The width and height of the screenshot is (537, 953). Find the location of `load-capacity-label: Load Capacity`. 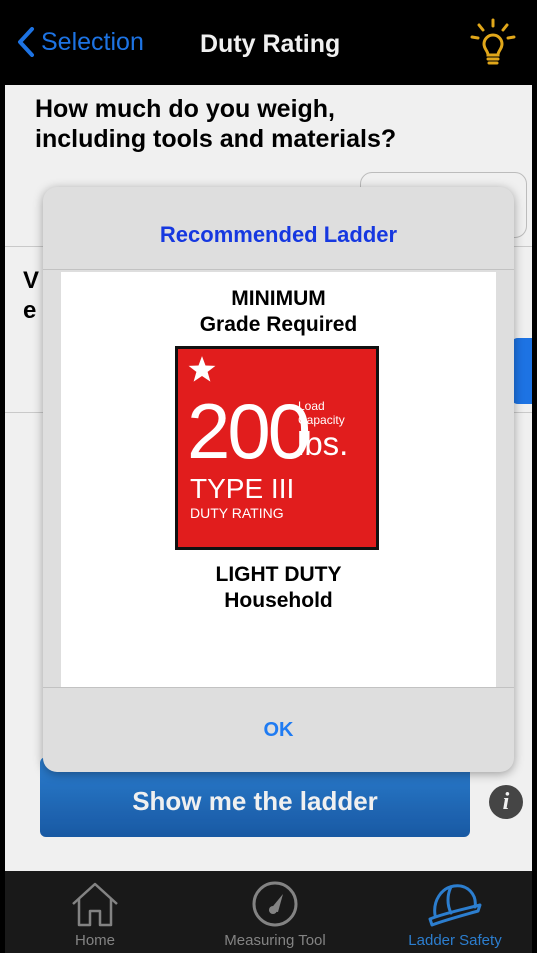

load-capacity-label: Load Capacity is located at coordinates (321, 413).